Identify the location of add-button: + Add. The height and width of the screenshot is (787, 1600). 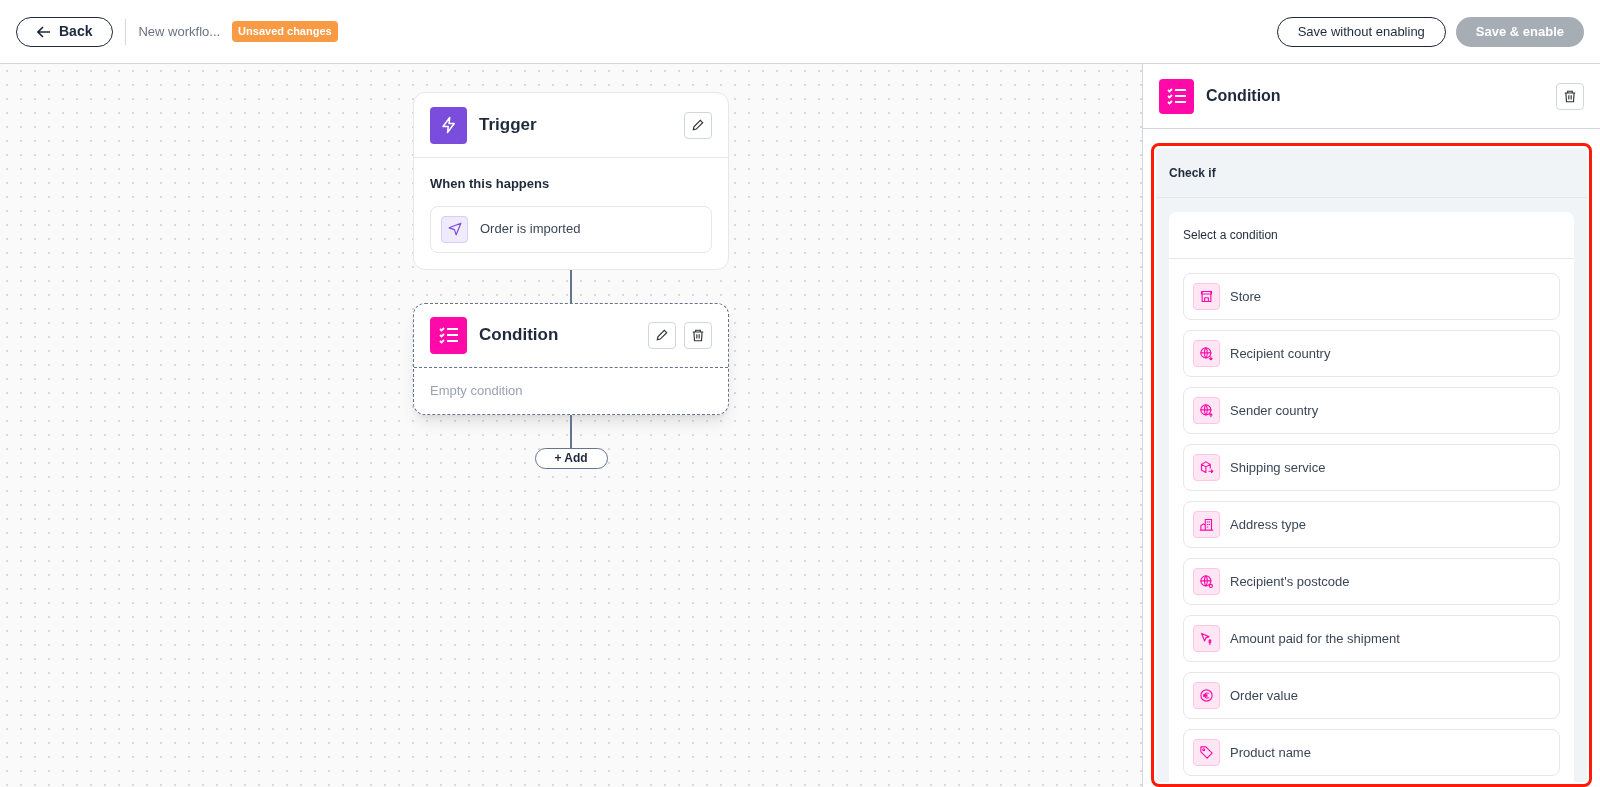
(571, 458).